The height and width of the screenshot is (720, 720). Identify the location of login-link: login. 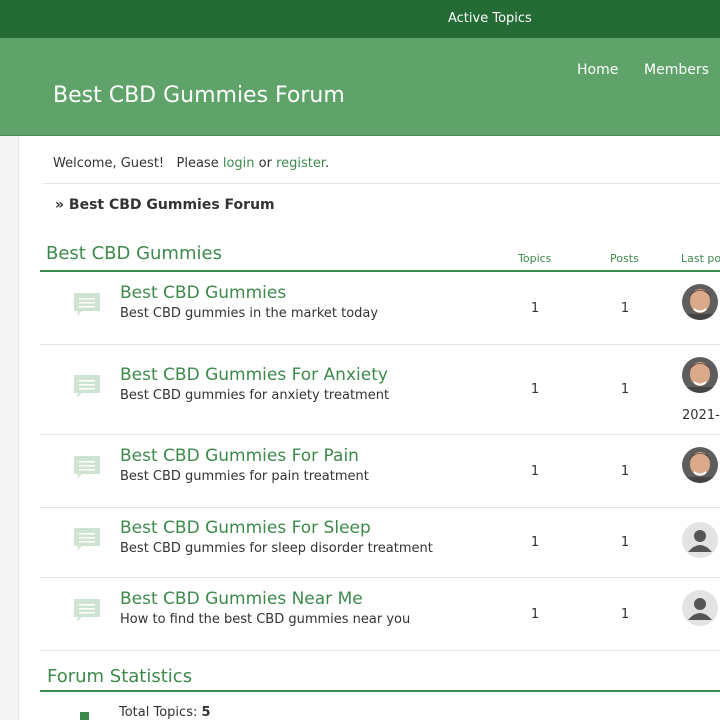
(239, 163).